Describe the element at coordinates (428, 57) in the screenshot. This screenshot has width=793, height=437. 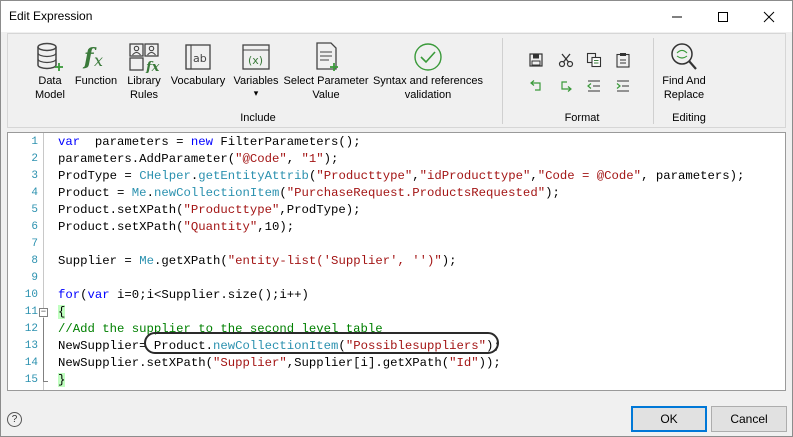
I see `checkmark-circle-icon` at that location.